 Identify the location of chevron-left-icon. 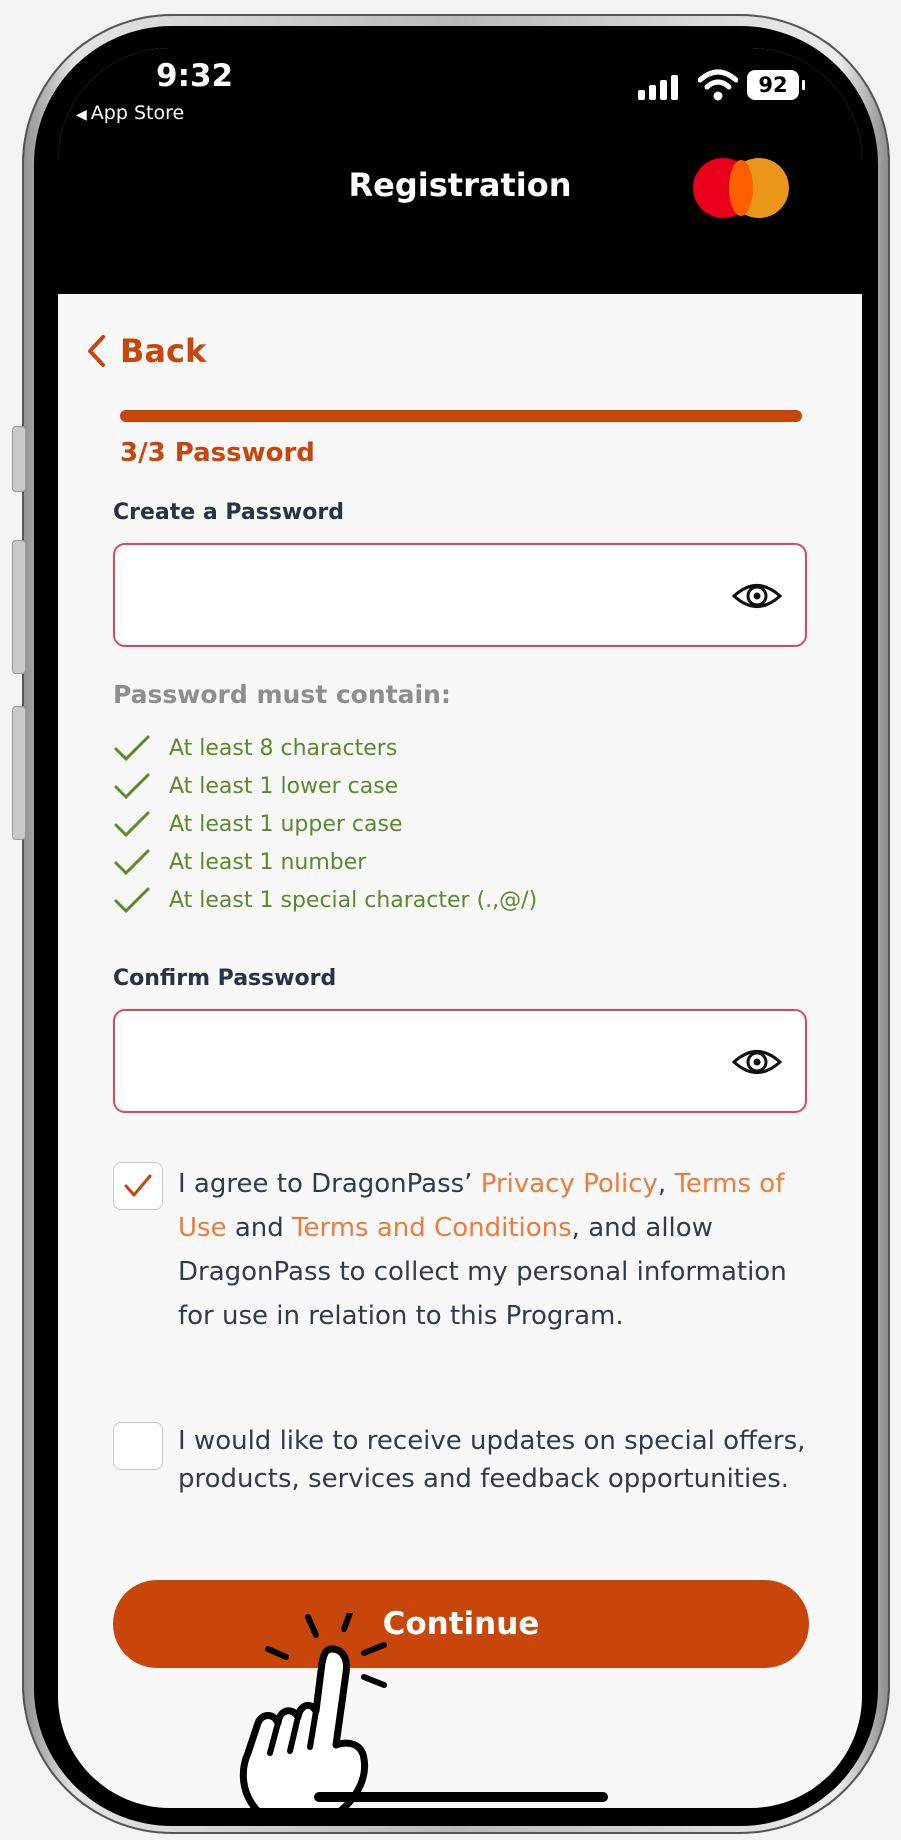
(96, 351).